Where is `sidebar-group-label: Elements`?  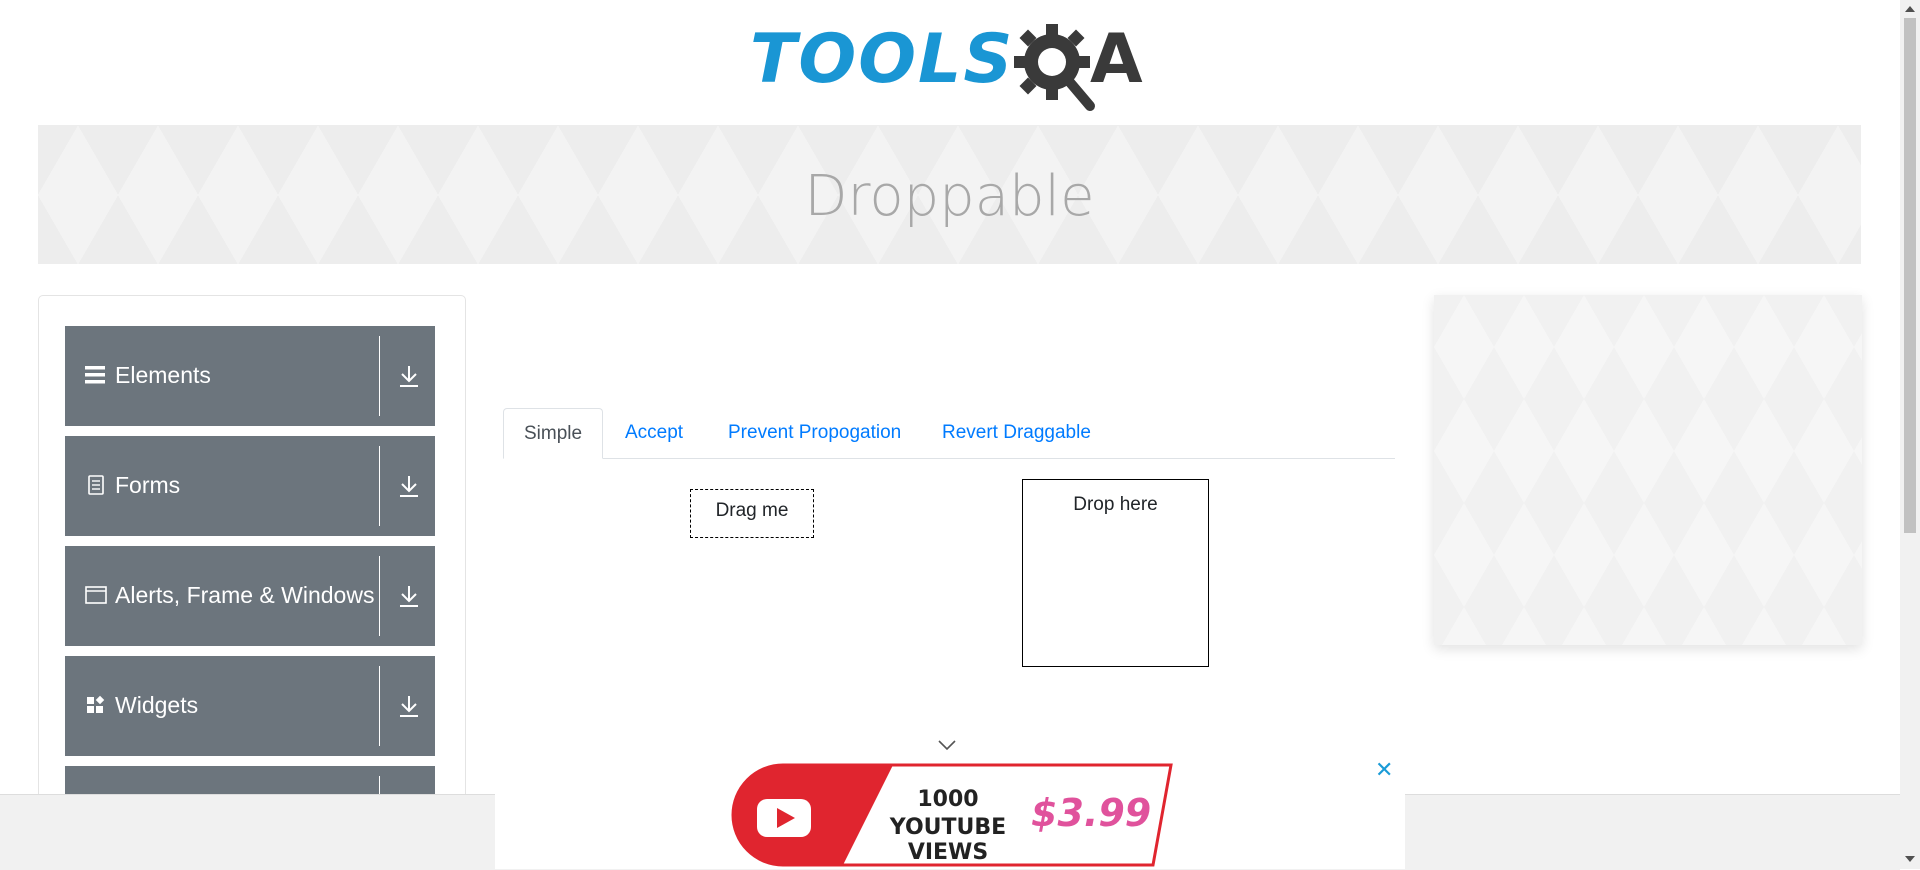
sidebar-group-label: Elements is located at coordinates (163, 375).